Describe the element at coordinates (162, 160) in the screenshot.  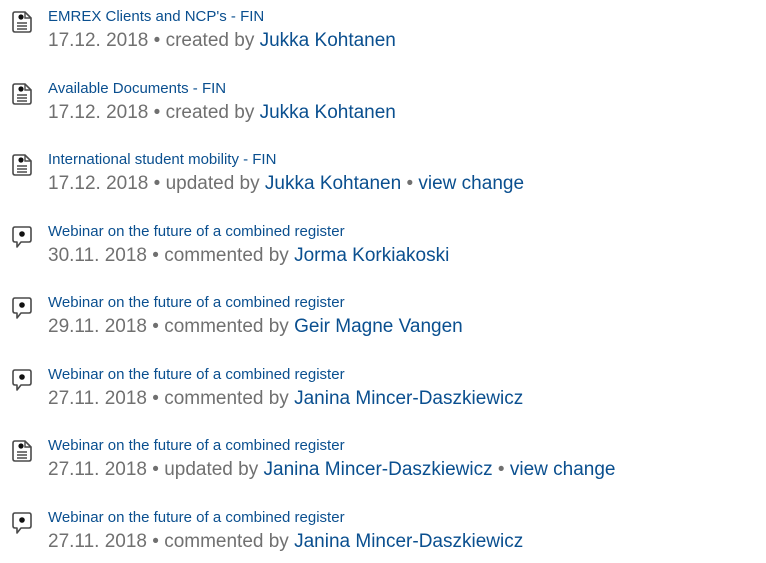
I see `entry-title-link: International student mobility - FIN` at that location.